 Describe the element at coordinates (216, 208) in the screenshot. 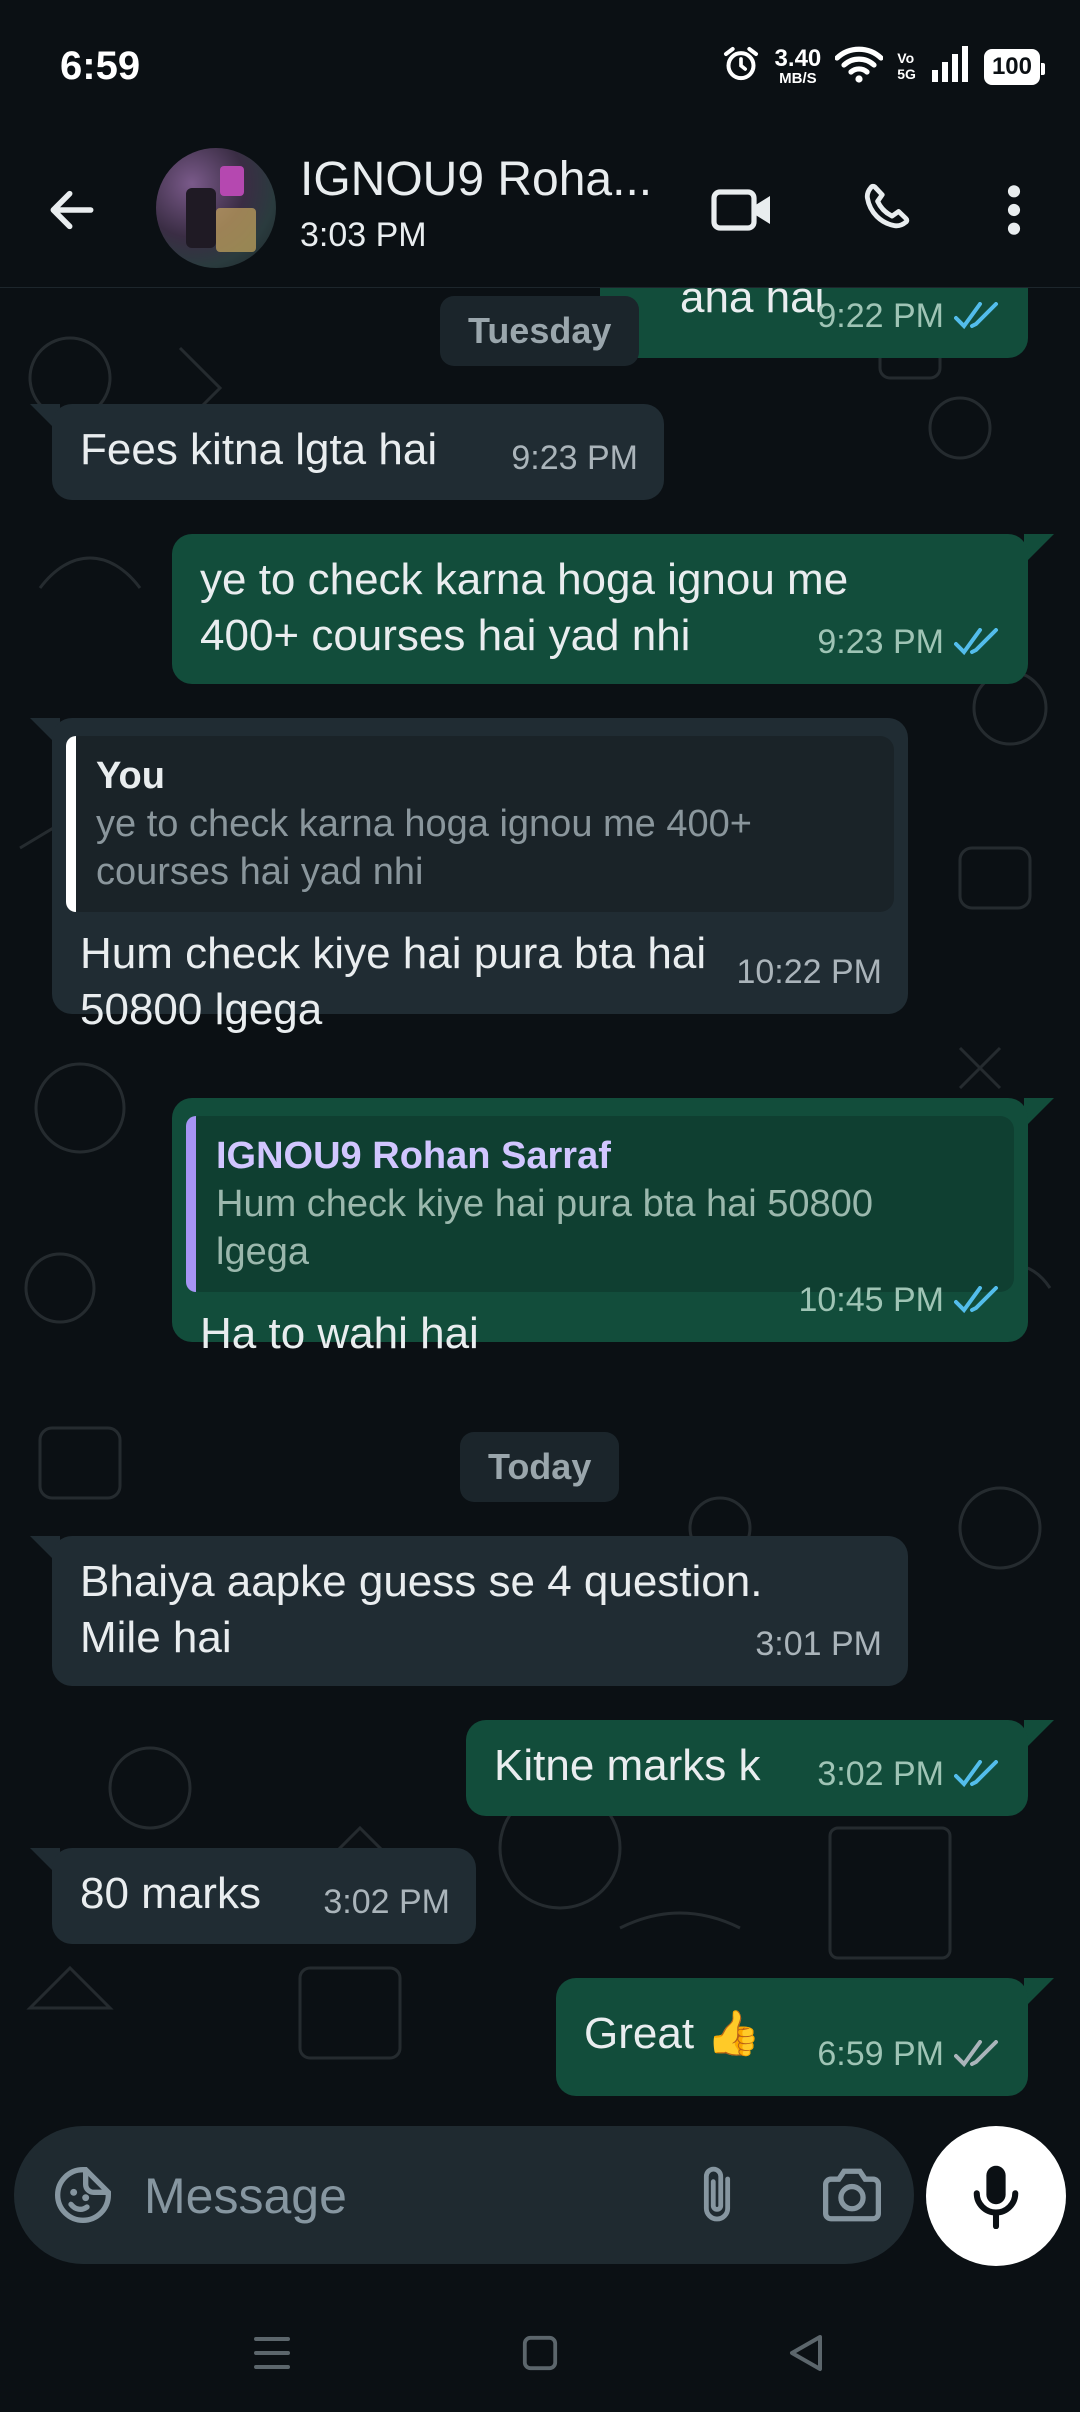

I see `contact-avatar` at that location.